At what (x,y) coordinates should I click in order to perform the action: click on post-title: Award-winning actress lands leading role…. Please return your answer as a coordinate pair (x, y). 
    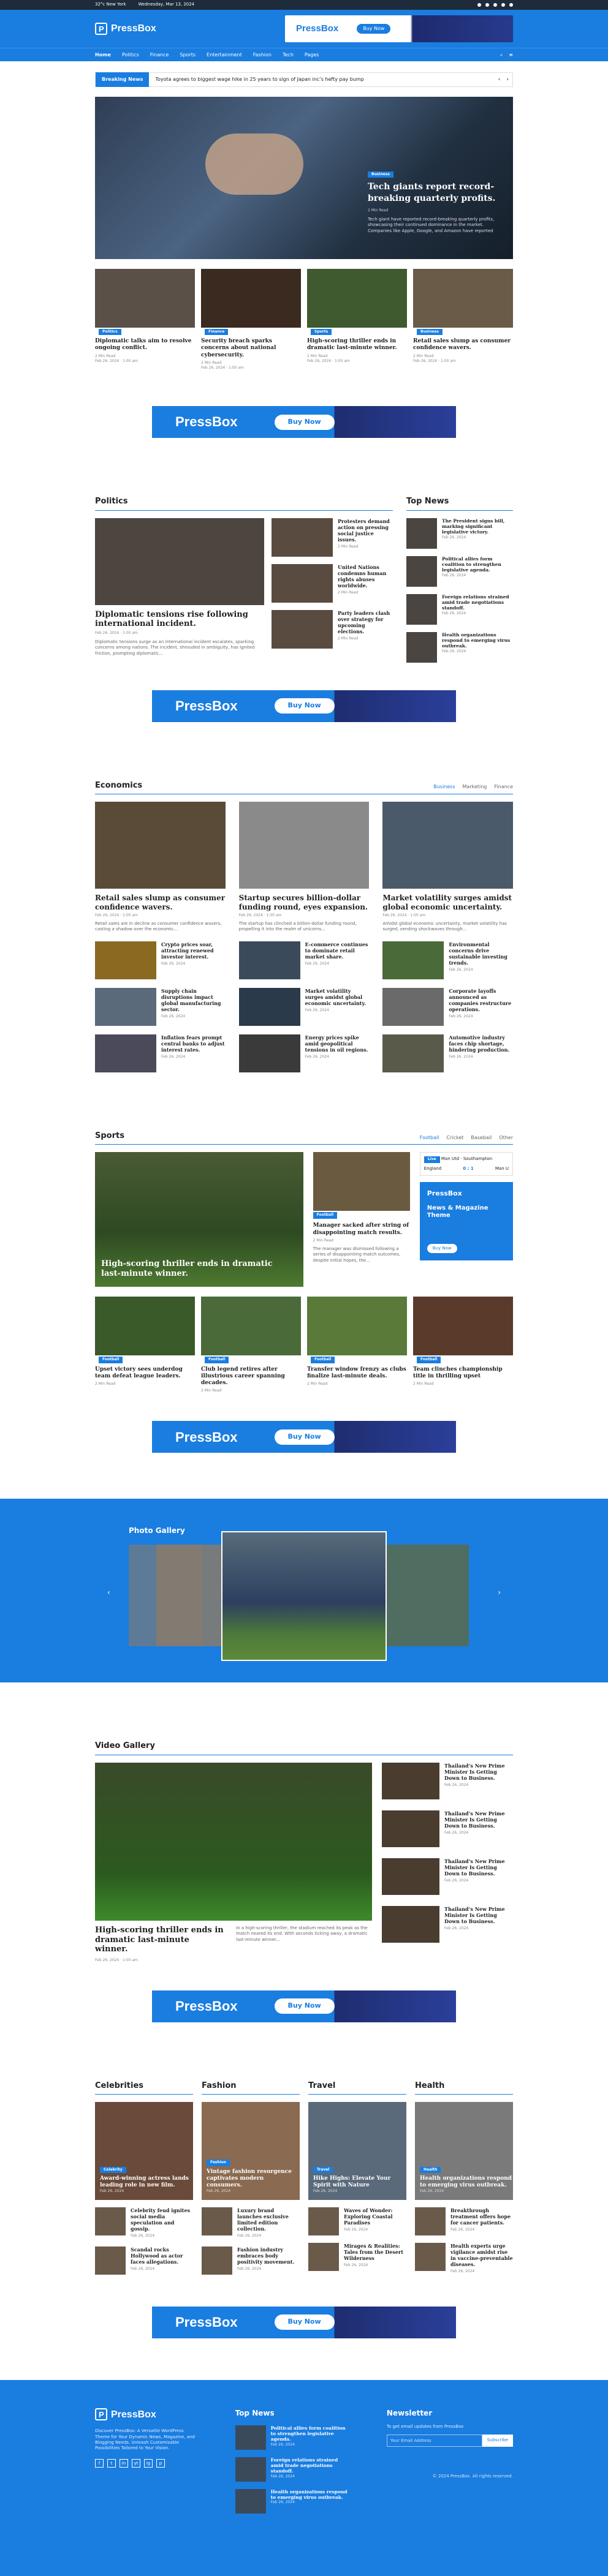
    Looking at the image, I should click on (146, 2182).